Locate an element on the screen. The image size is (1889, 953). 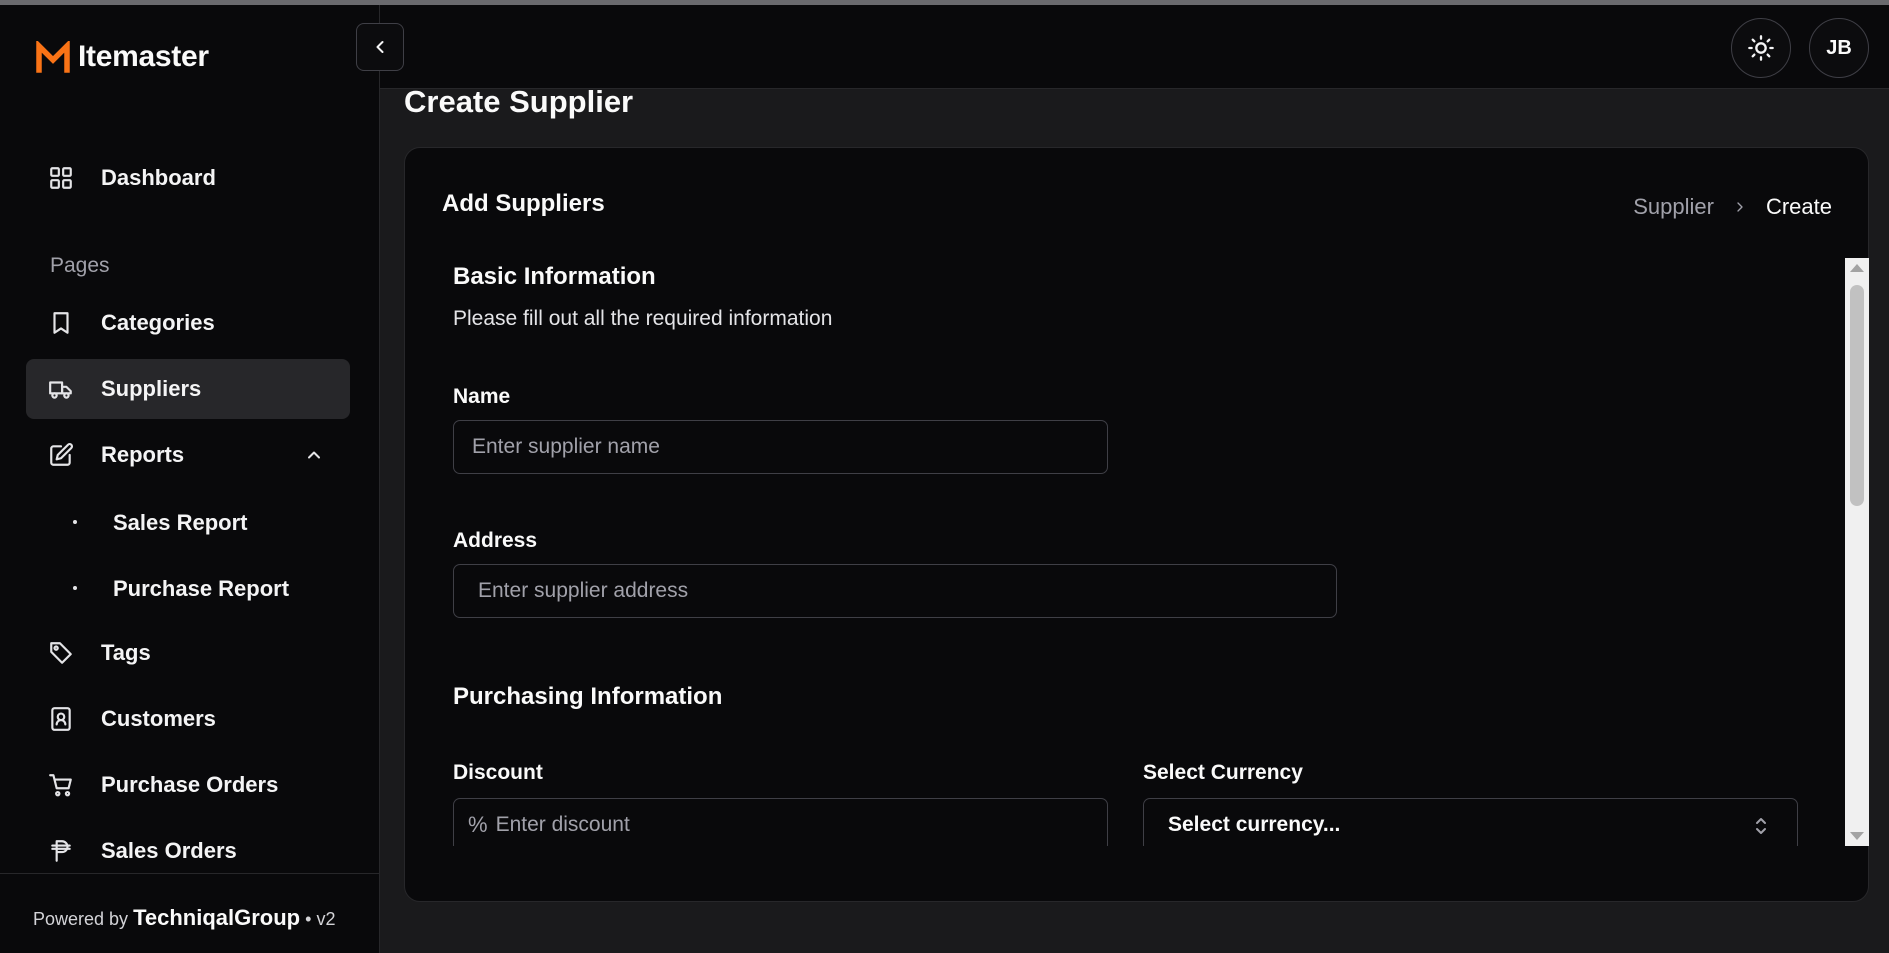
chevron-up-icon is located at coordinates (314, 455).